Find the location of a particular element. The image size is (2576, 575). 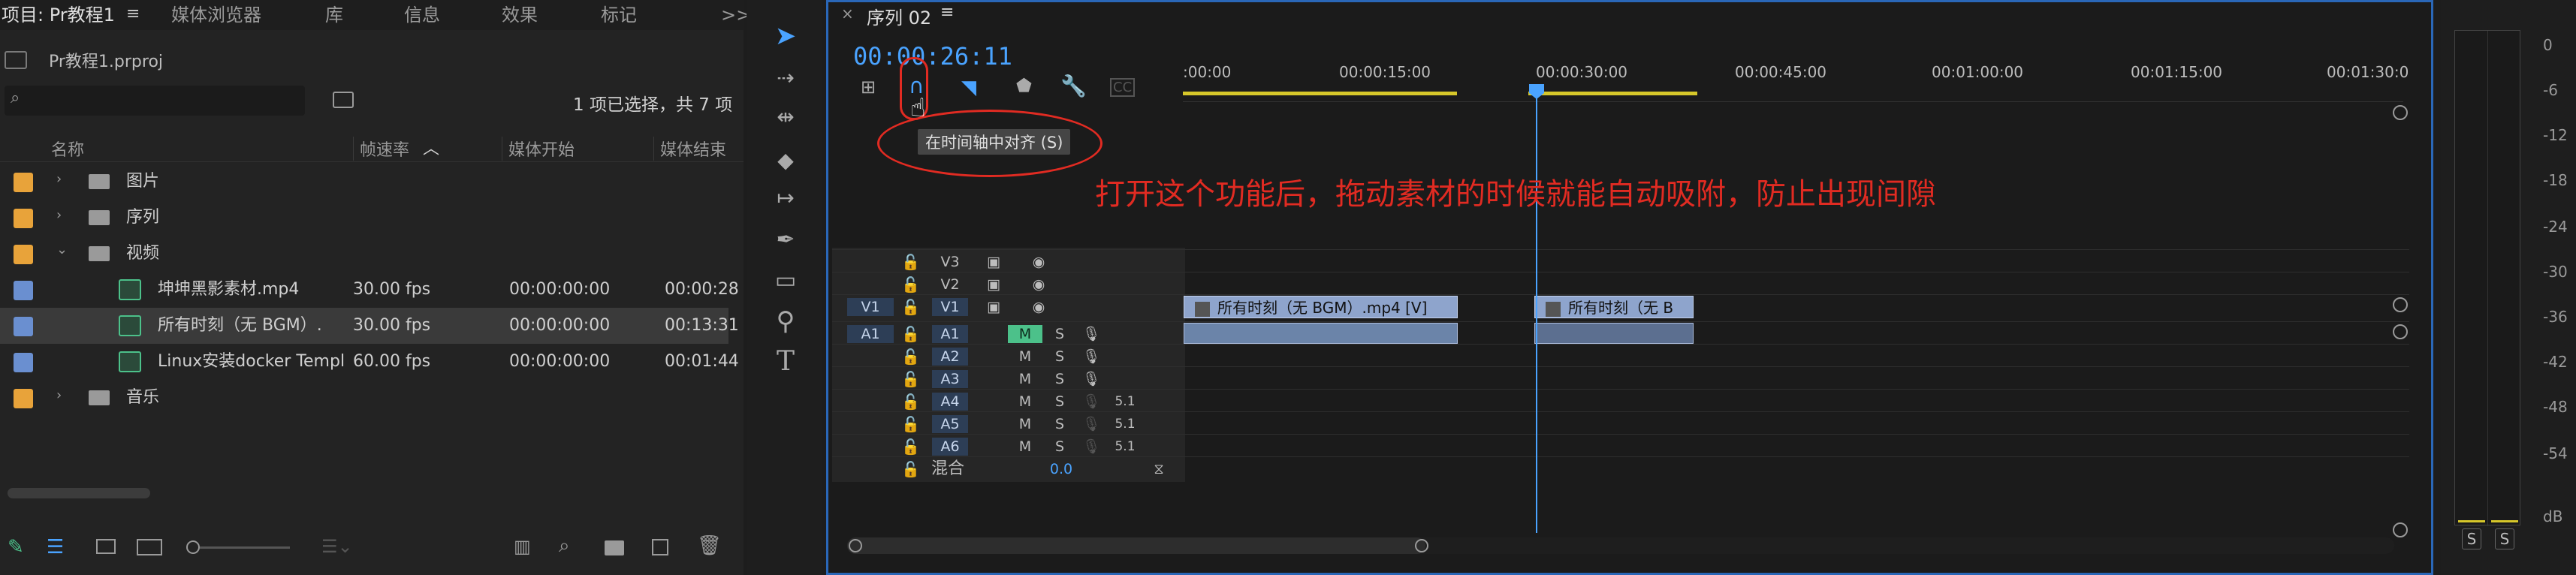

ripple-edit-tool-icon: ⇹ is located at coordinates (786, 117).